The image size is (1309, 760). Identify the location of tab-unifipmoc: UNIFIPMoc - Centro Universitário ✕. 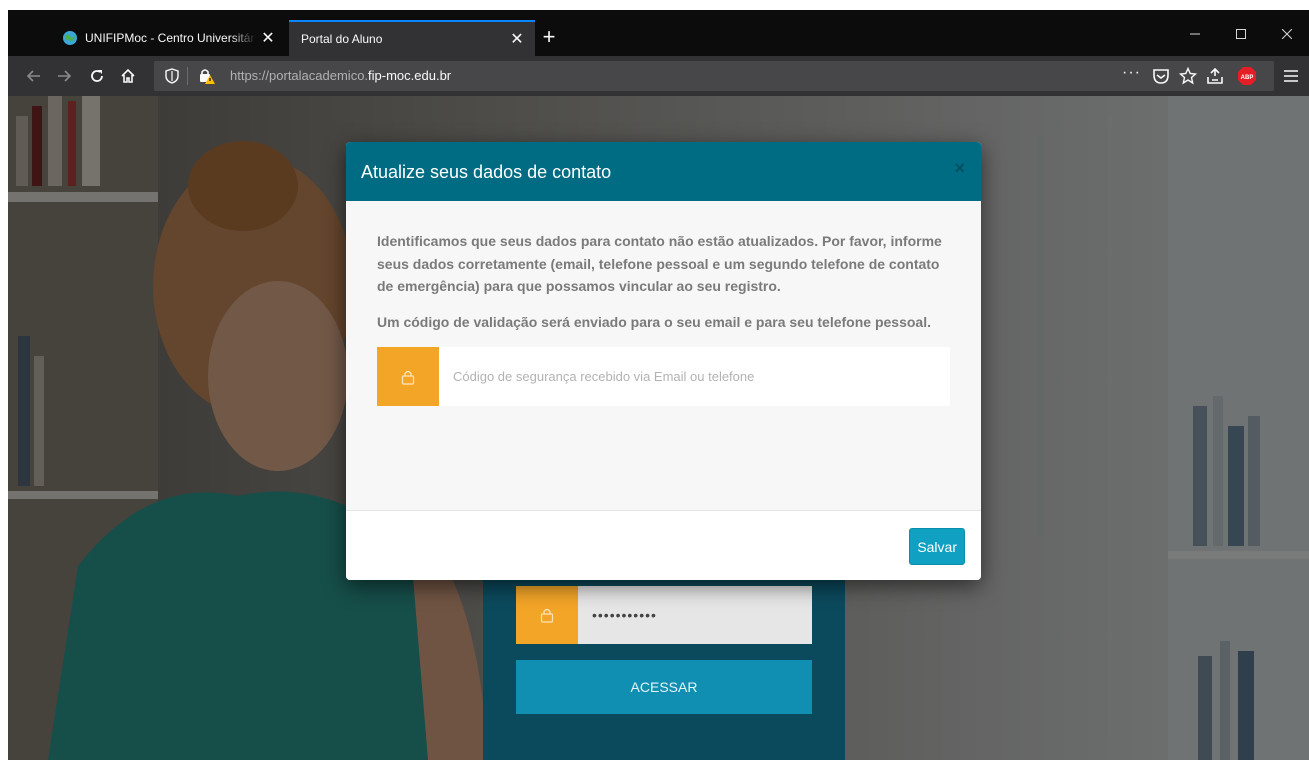
(169, 38).